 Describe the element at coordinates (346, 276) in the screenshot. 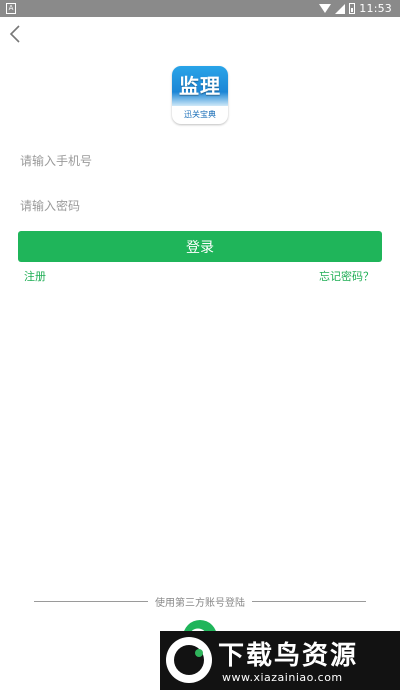

I see `forgot-password-link: 忘记密码？` at that location.